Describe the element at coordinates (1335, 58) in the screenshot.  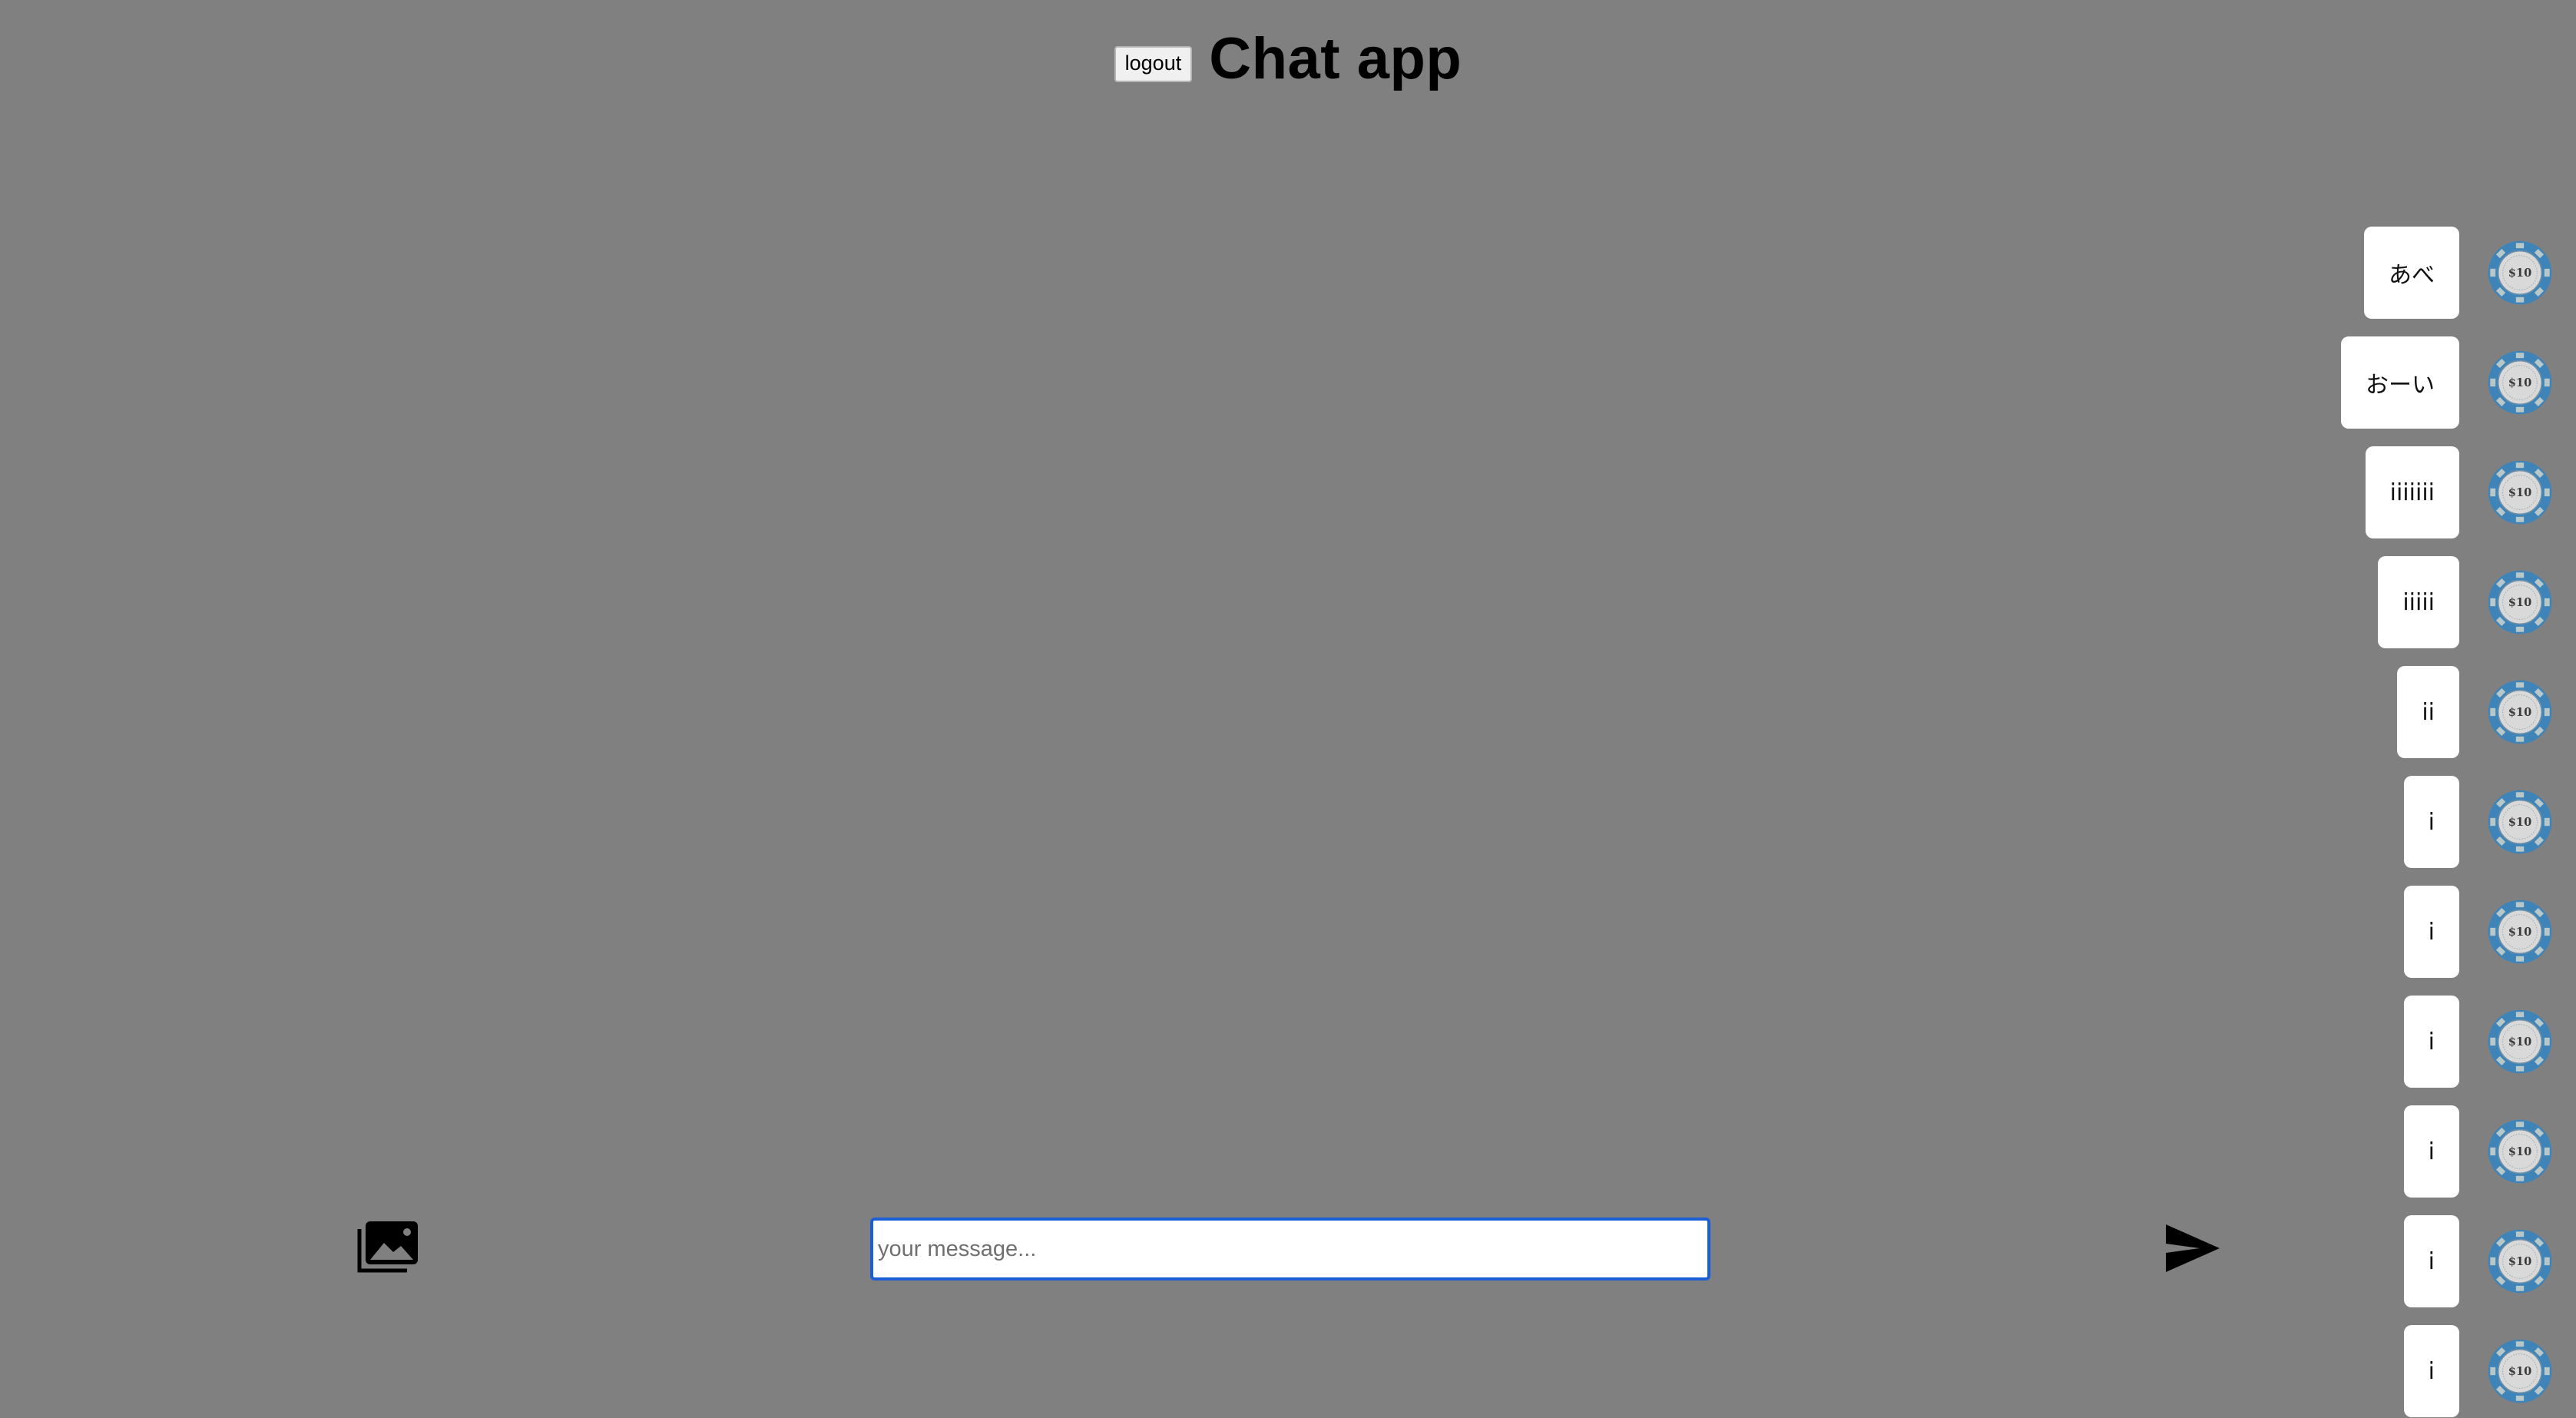
I see `page-title: Chat app` at that location.